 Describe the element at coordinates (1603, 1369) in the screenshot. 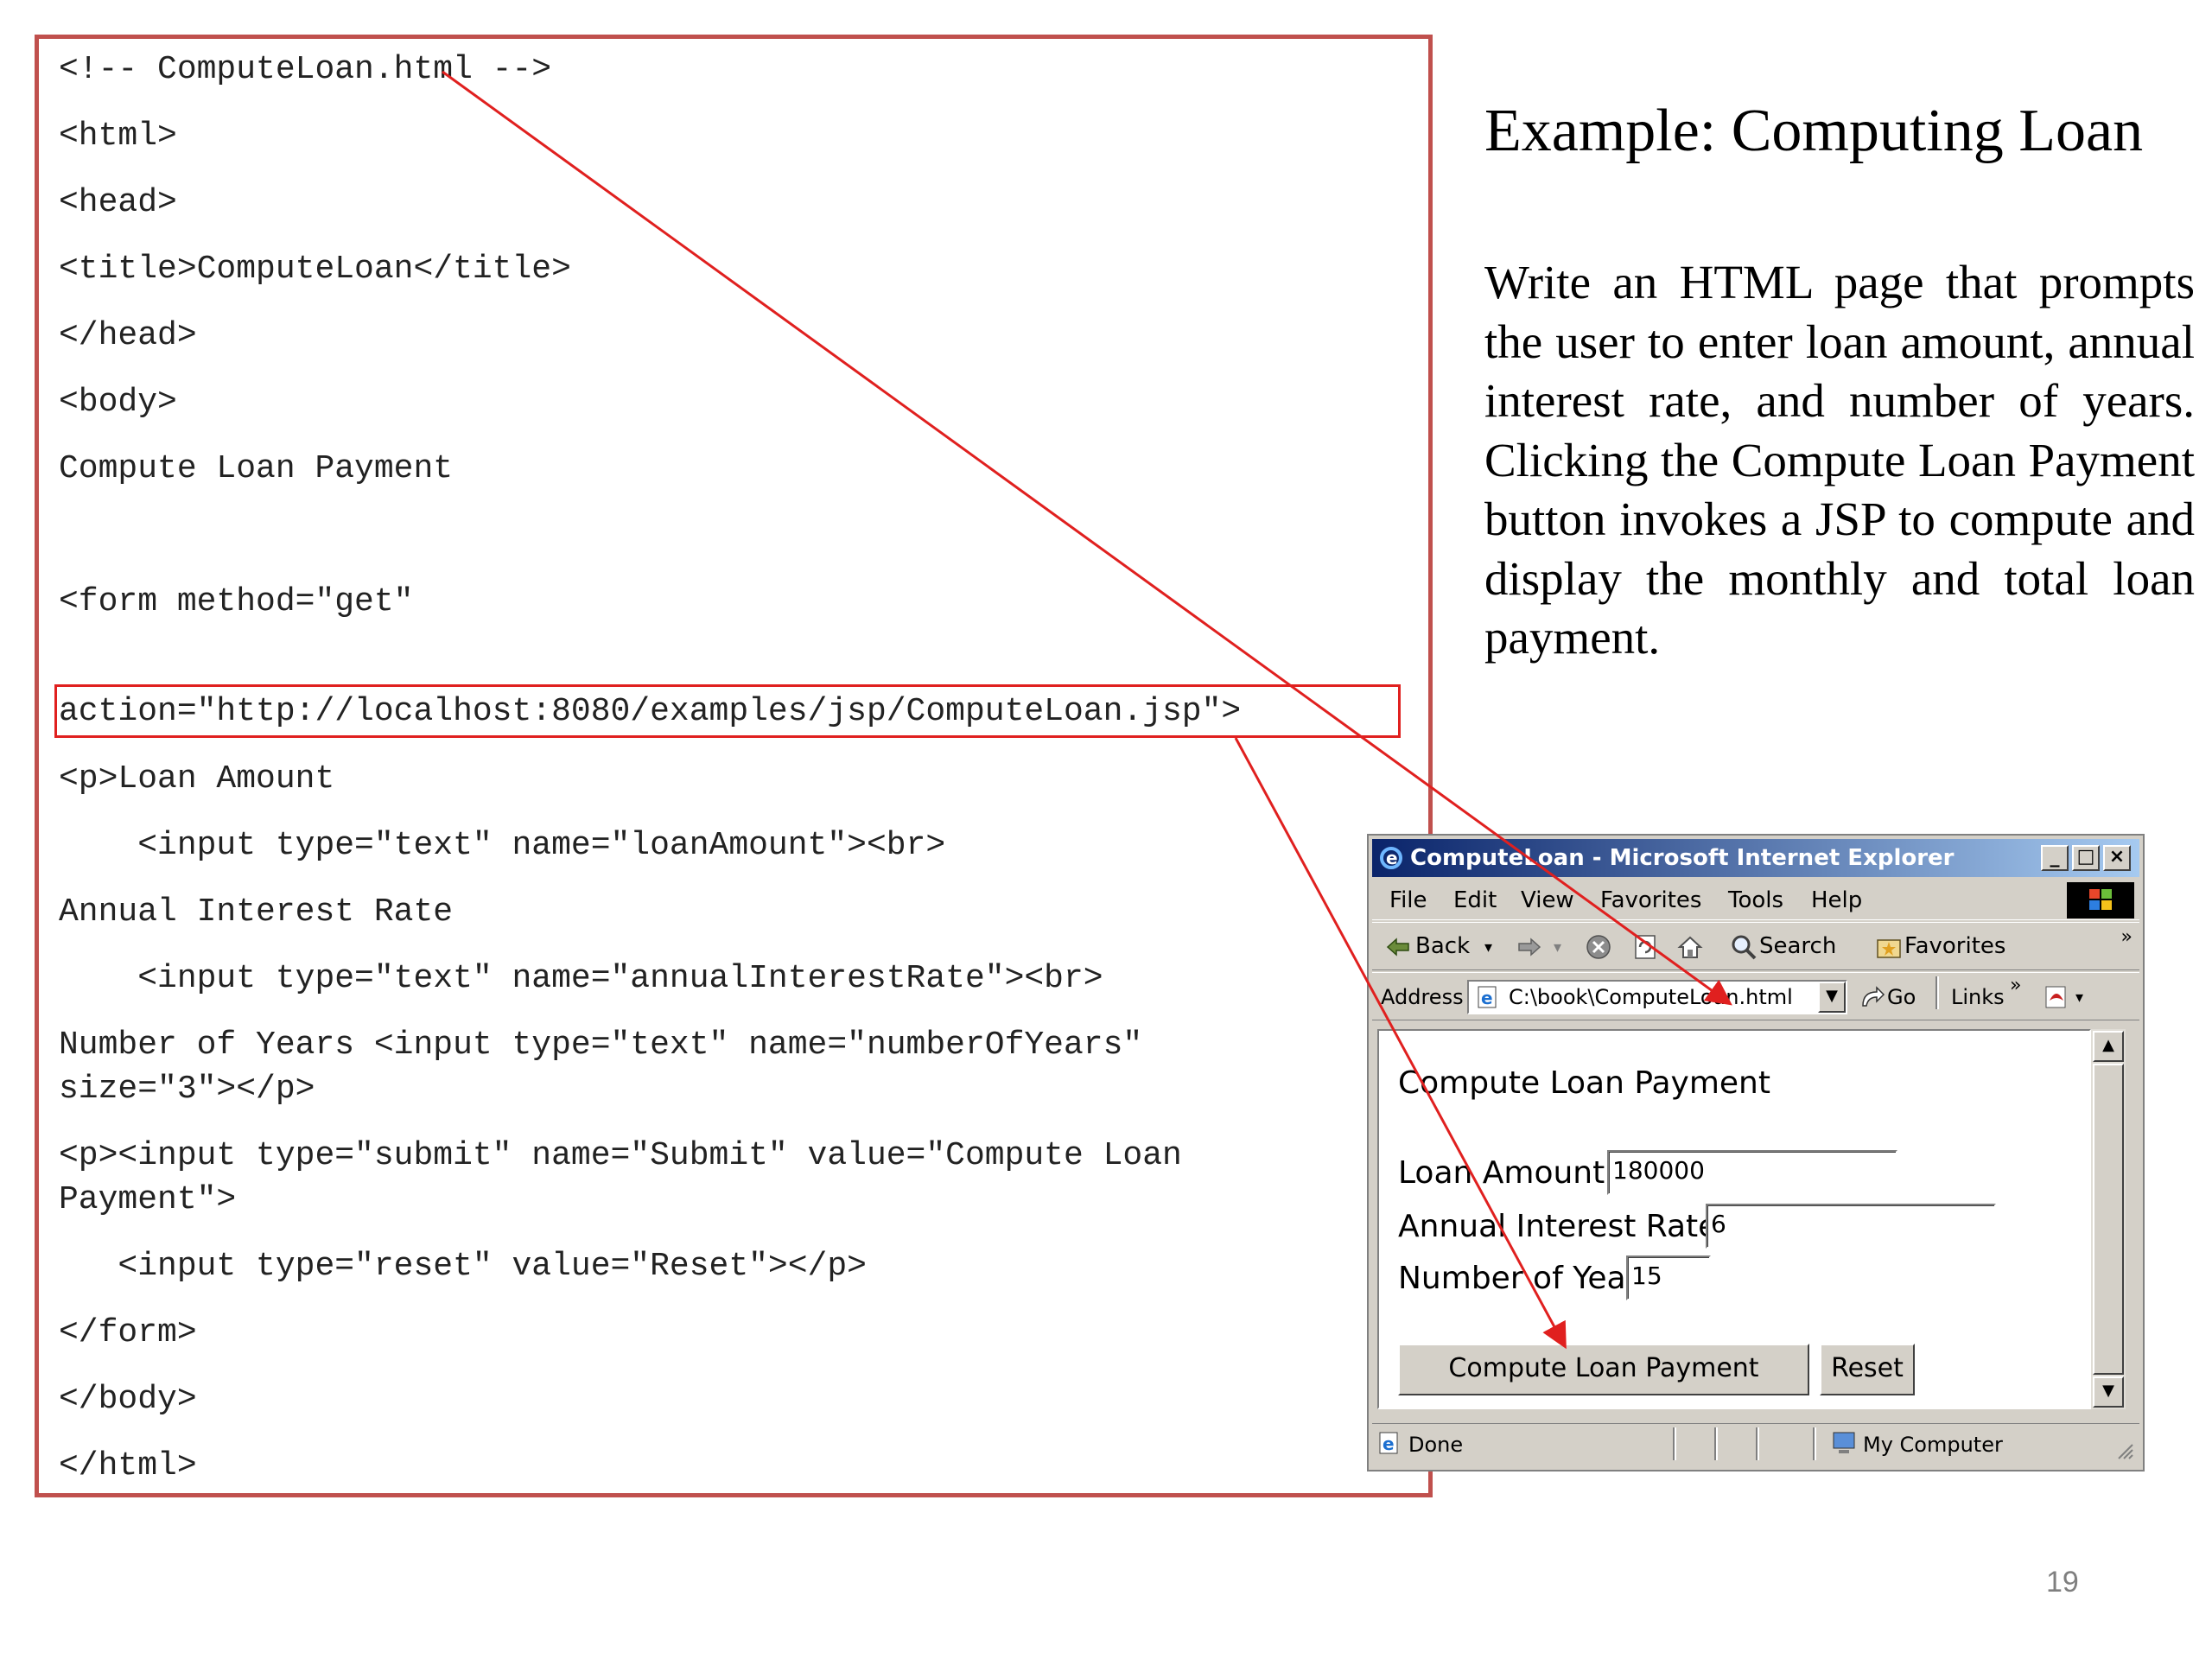

I see `compute-loan-payment-button: Compute Loan Payment` at that location.